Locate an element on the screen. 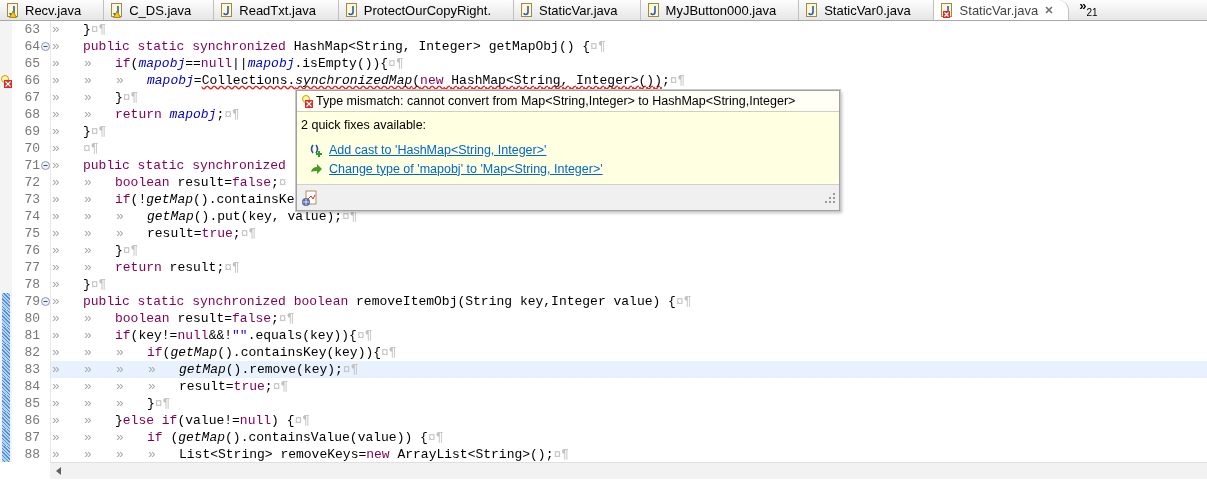  scroll-left-icon is located at coordinates (58, 471).